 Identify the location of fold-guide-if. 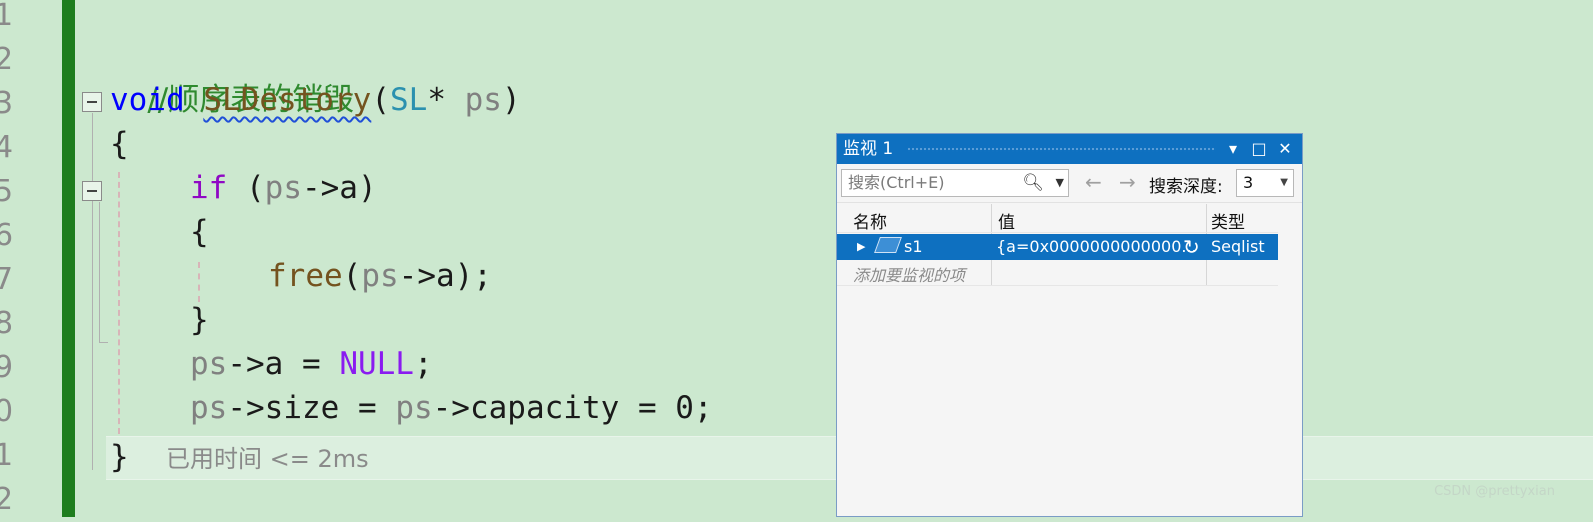
(103, 272).